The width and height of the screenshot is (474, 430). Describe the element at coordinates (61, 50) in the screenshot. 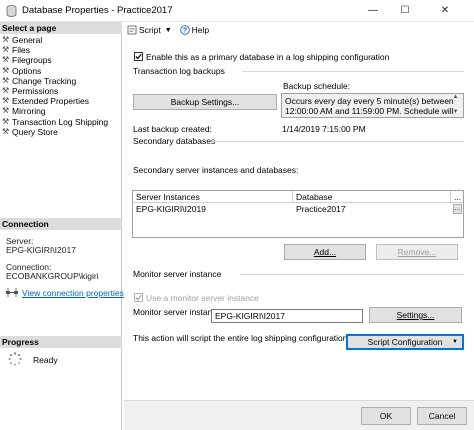

I see `page-item-files: ⚒ Files` at that location.